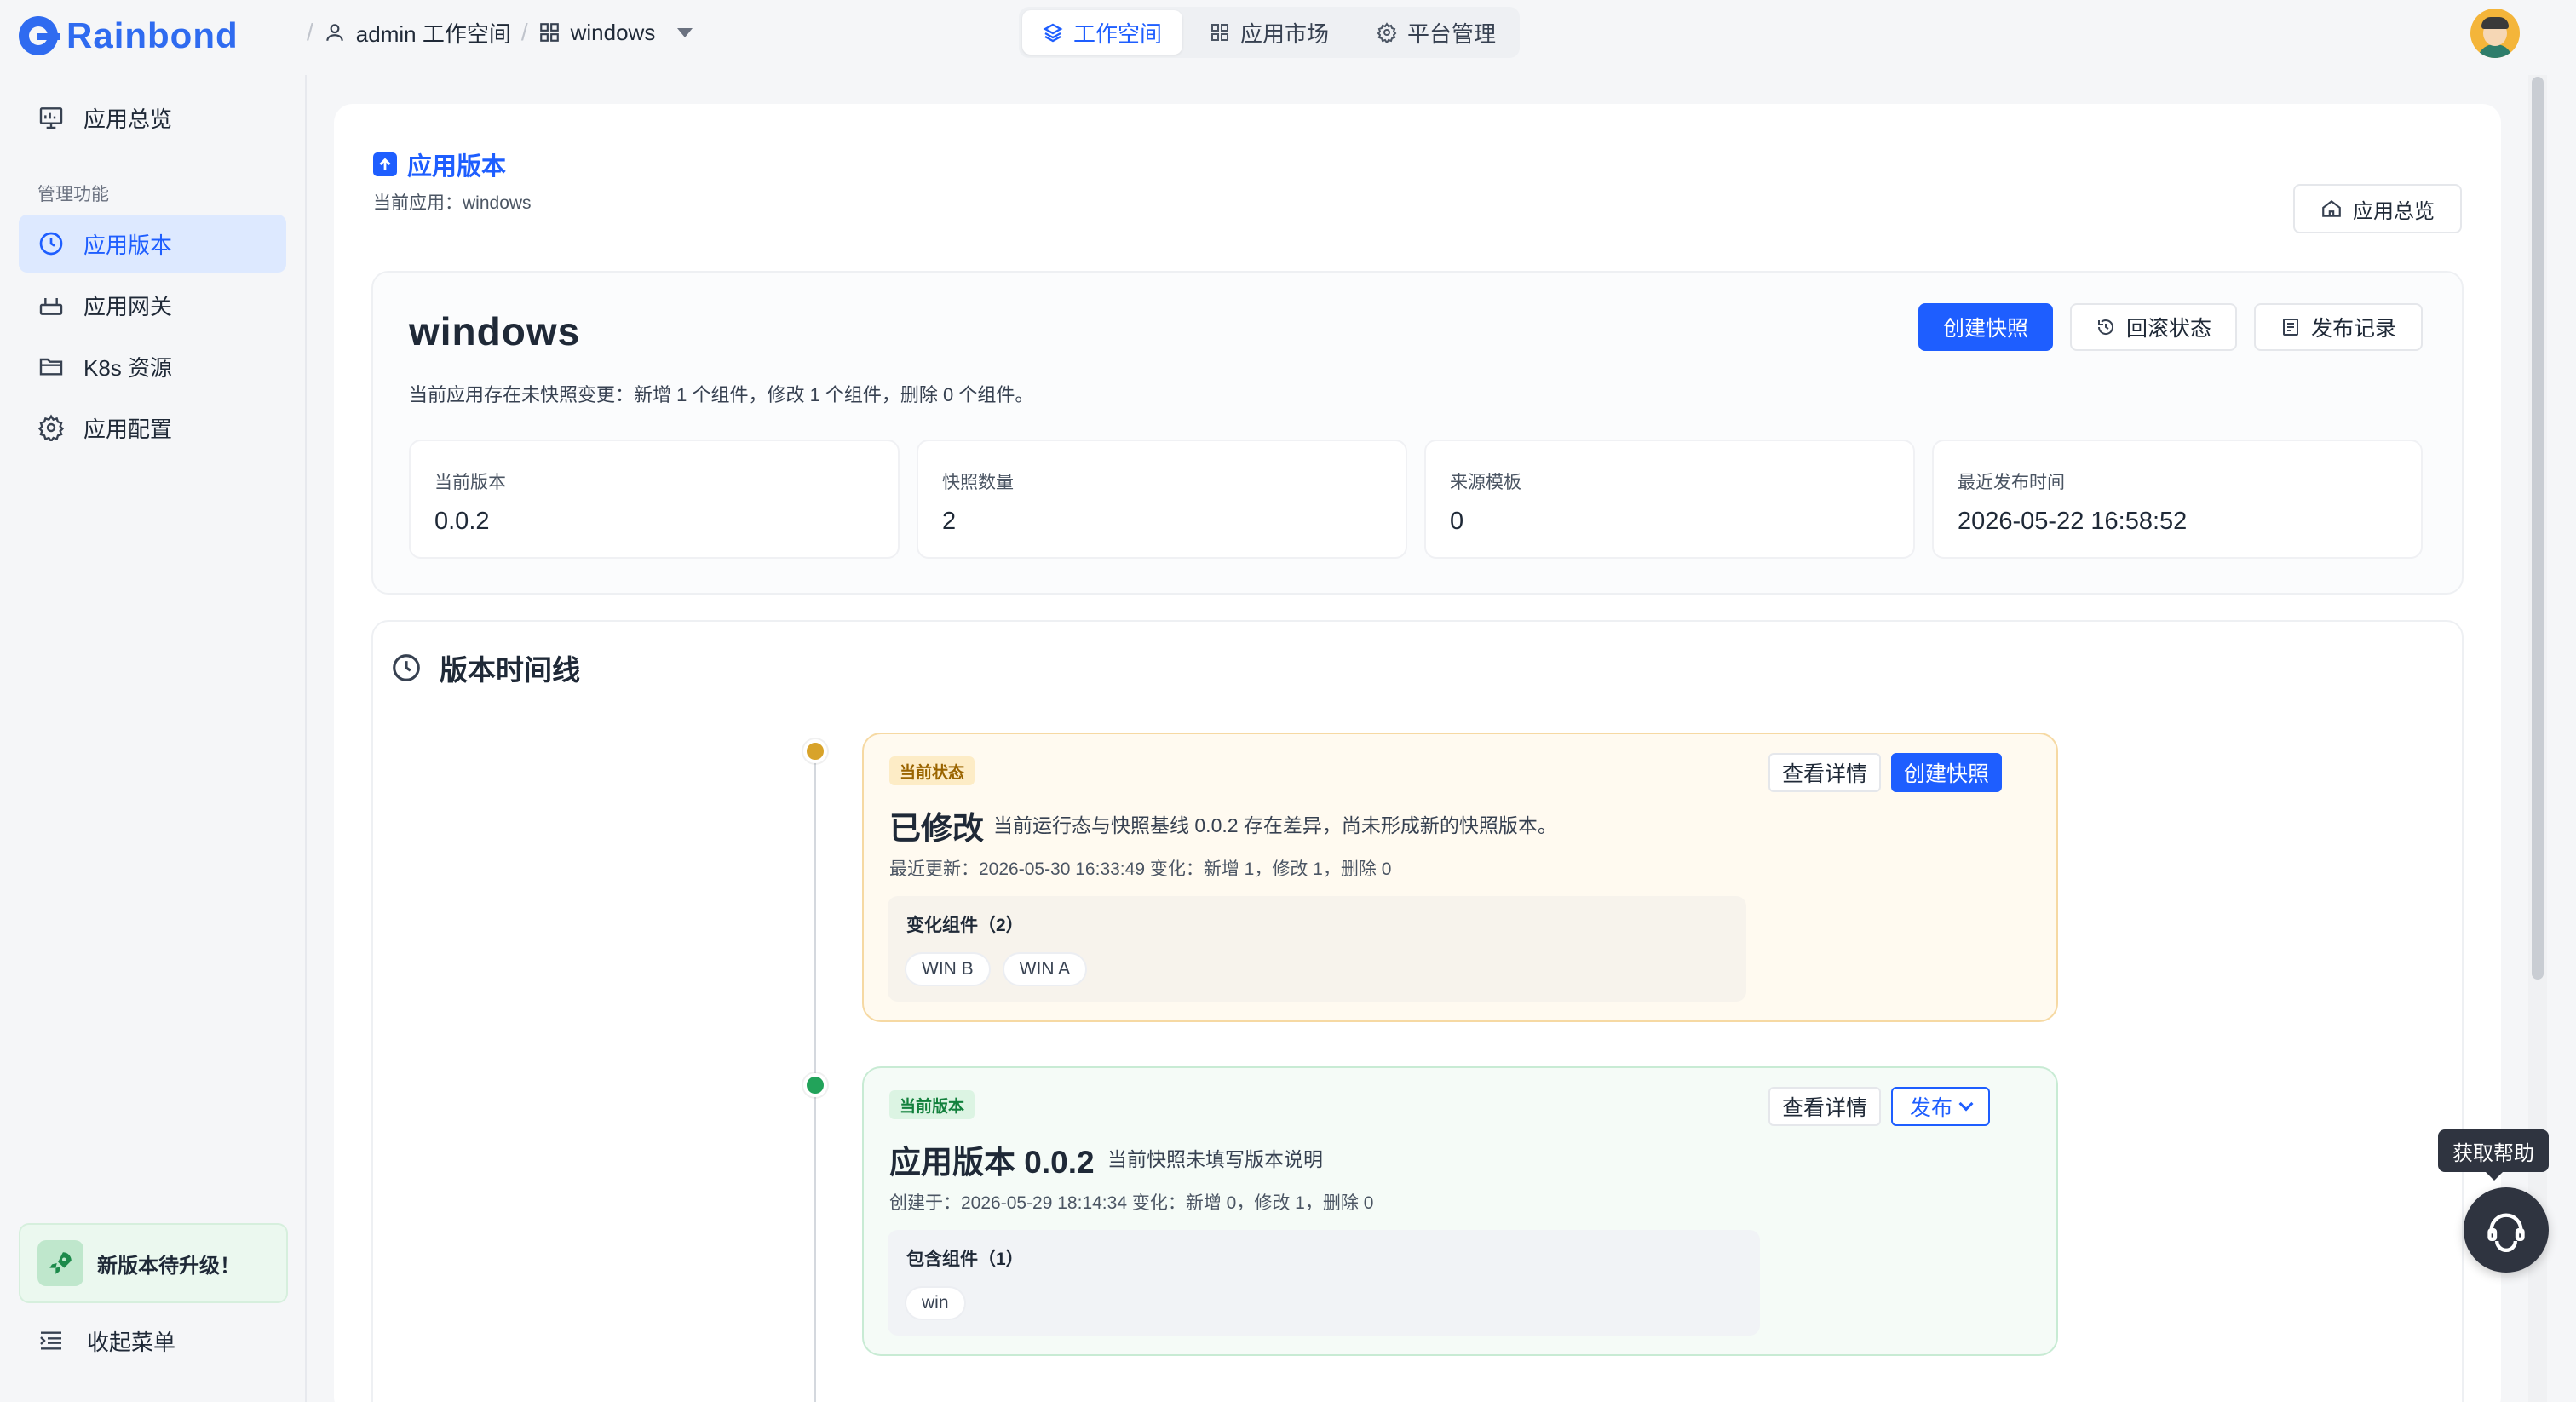 This screenshot has width=2576, height=1402. I want to click on breadcrumb-app: windows, so click(615, 33).